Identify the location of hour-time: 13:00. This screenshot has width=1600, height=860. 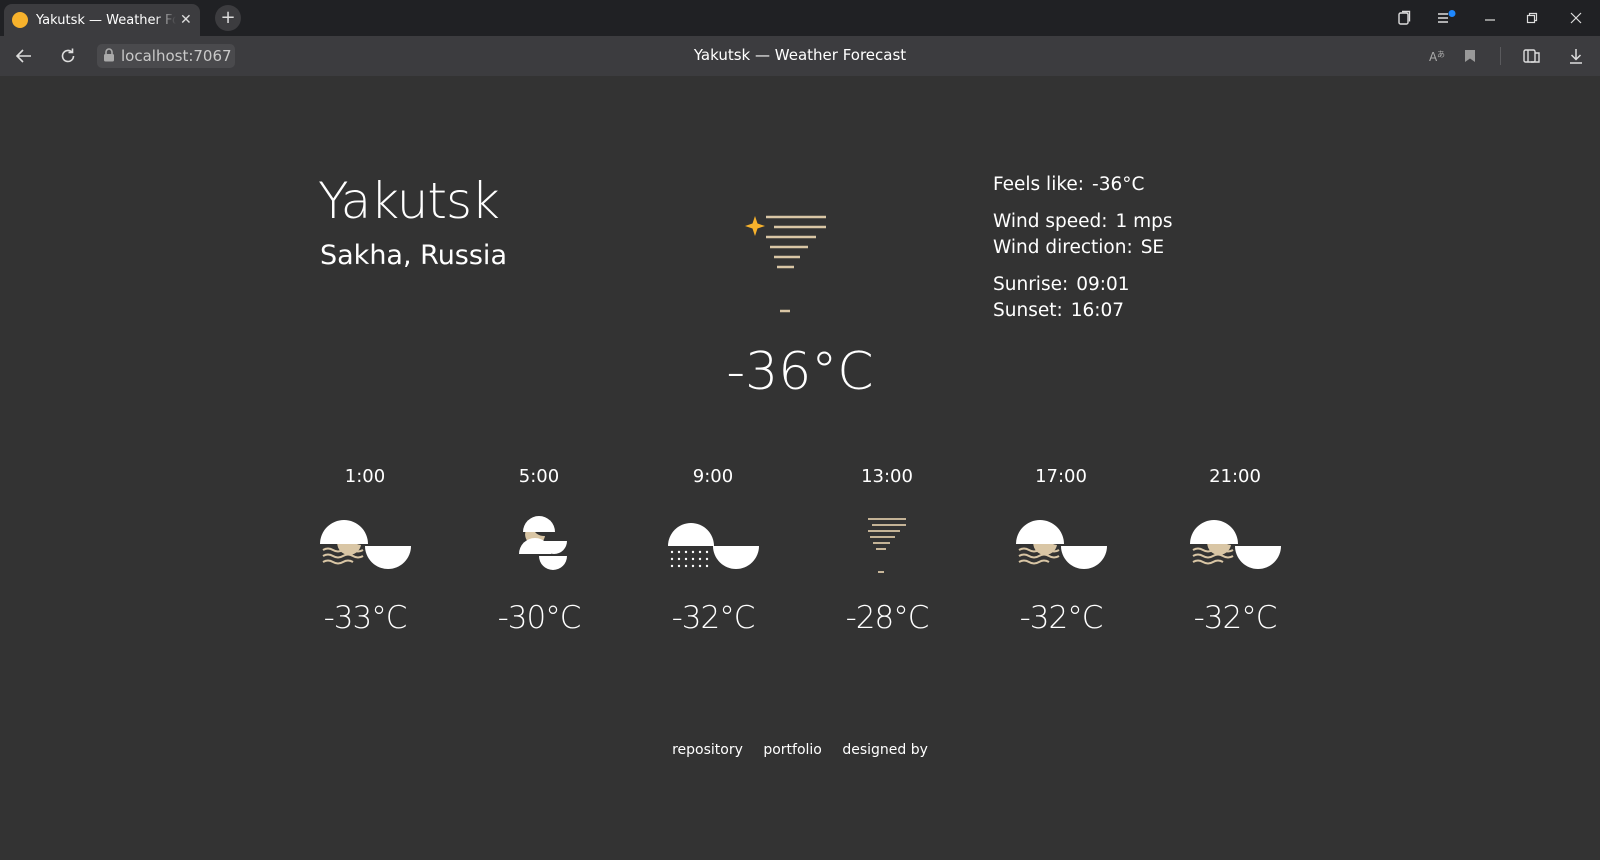
(887, 476).